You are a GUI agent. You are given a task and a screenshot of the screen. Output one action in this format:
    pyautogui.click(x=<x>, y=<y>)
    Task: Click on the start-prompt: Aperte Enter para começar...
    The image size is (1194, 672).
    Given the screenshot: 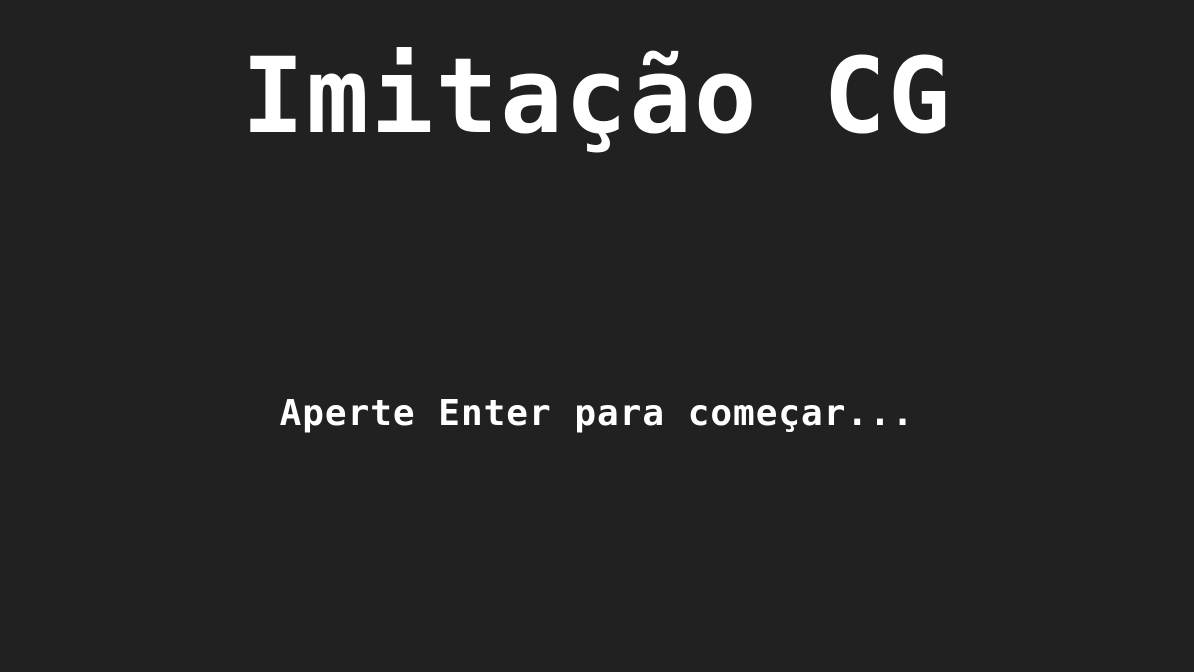 What is the action you would take?
    pyautogui.click(x=597, y=413)
    